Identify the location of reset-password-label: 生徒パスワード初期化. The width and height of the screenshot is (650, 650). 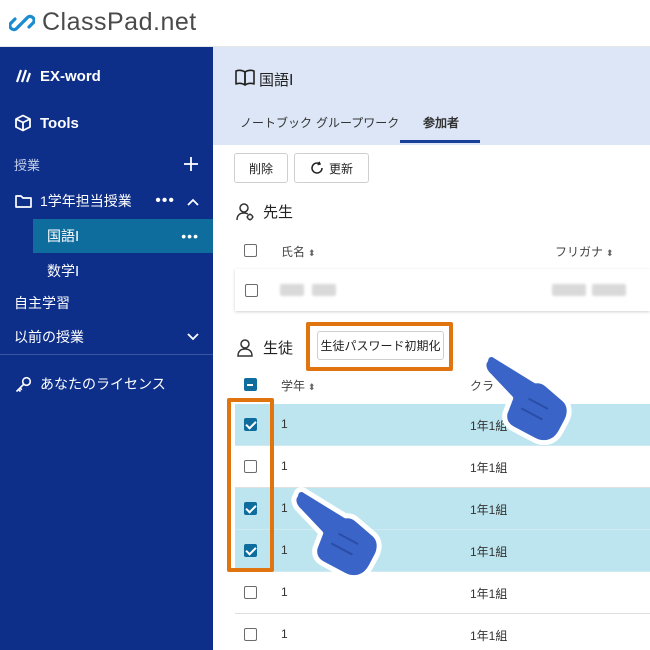
(380, 346).